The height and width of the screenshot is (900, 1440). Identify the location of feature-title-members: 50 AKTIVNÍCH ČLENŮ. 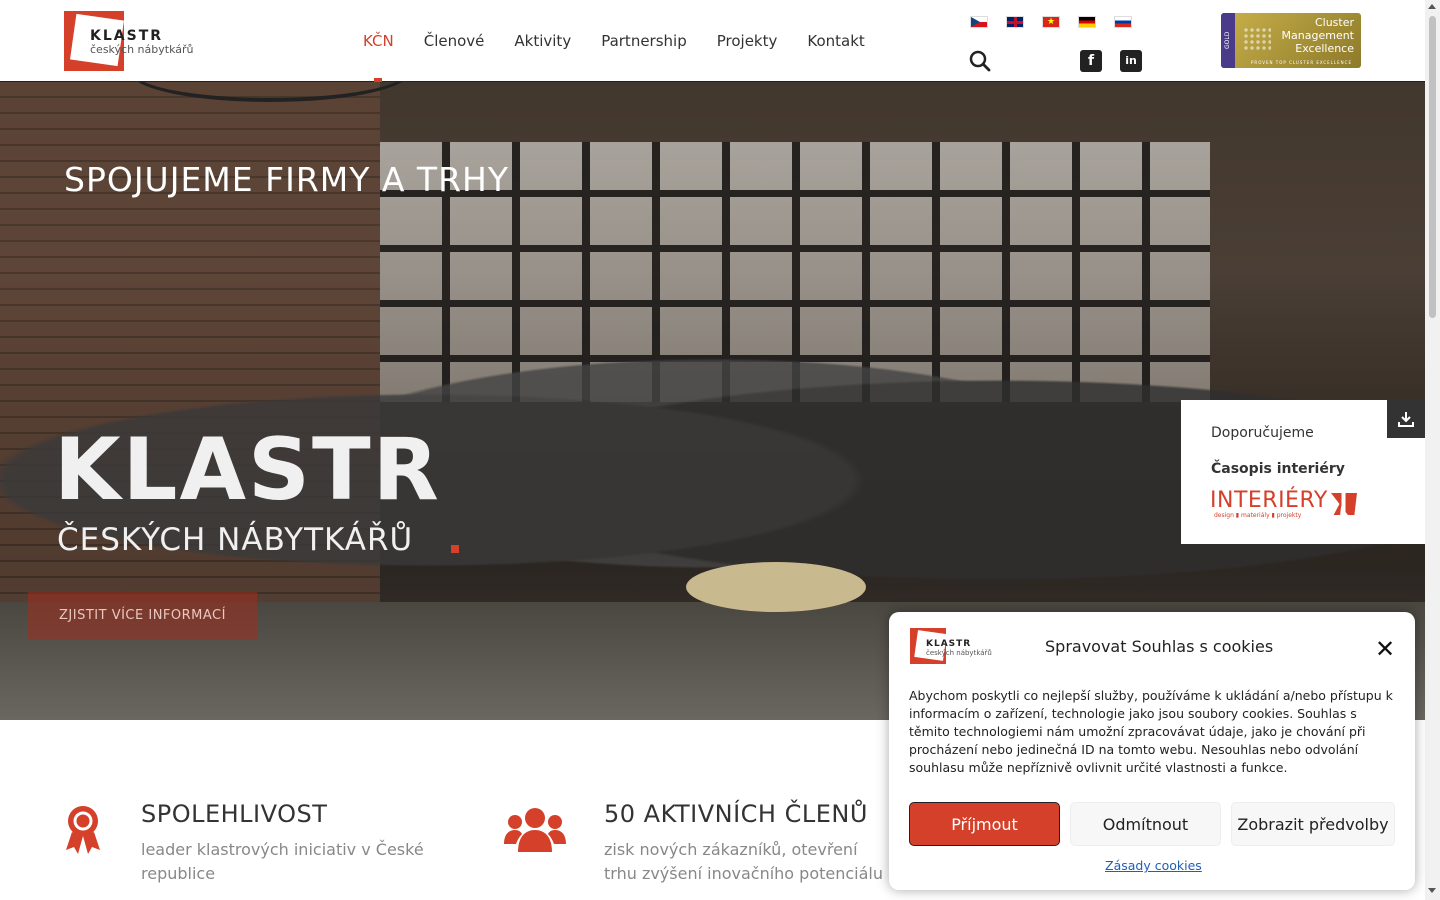
(736, 814).